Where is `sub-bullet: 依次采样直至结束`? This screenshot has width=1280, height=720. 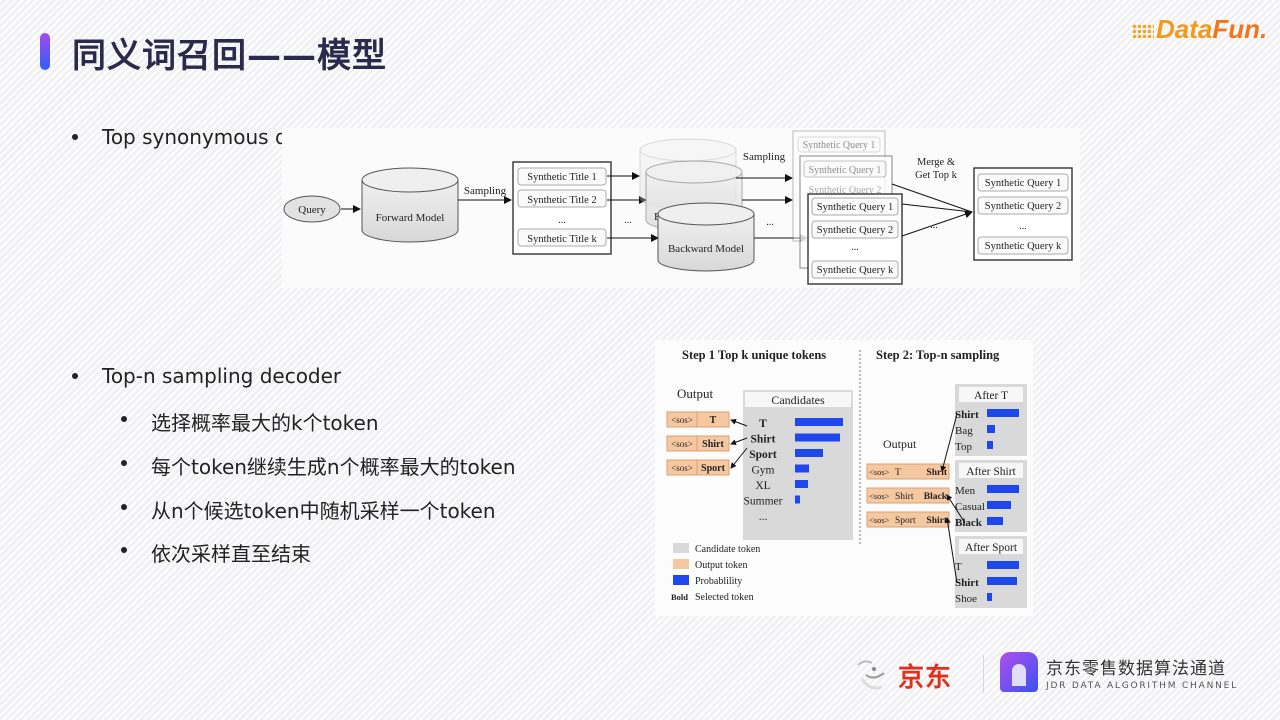 sub-bullet: 依次采样直至结束 is located at coordinates (216, 552).